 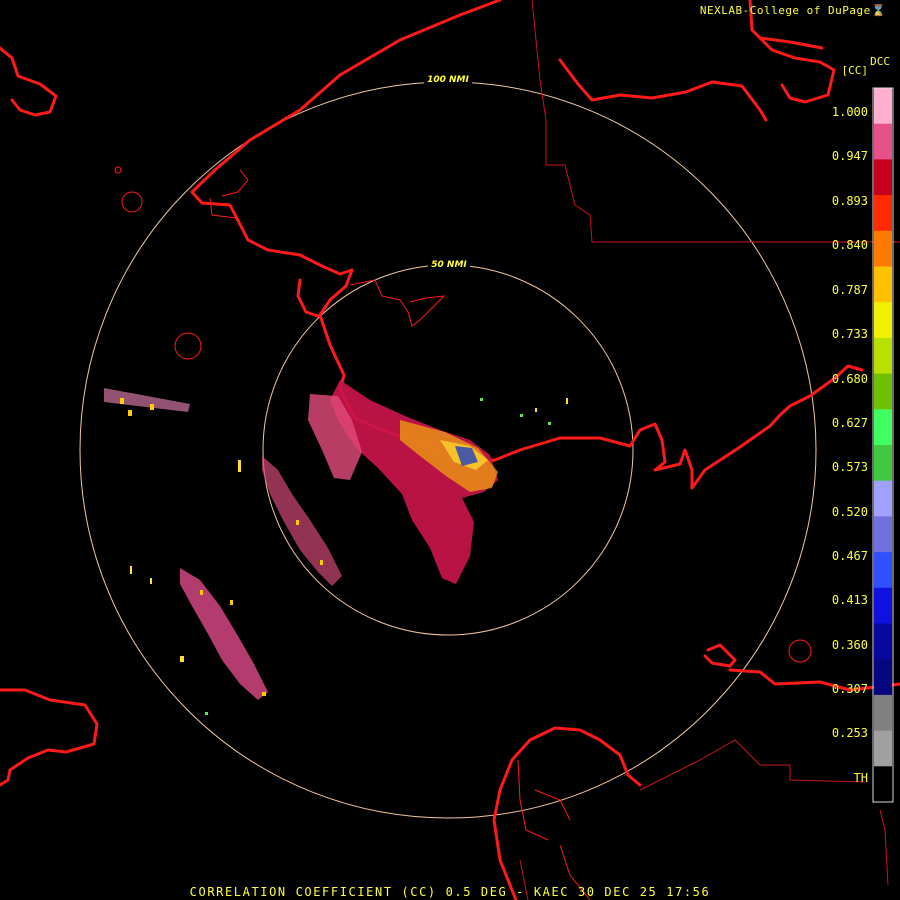 I want to click on brand-label: NEXLAB-College of DuPage, so click(x=785, y=10).